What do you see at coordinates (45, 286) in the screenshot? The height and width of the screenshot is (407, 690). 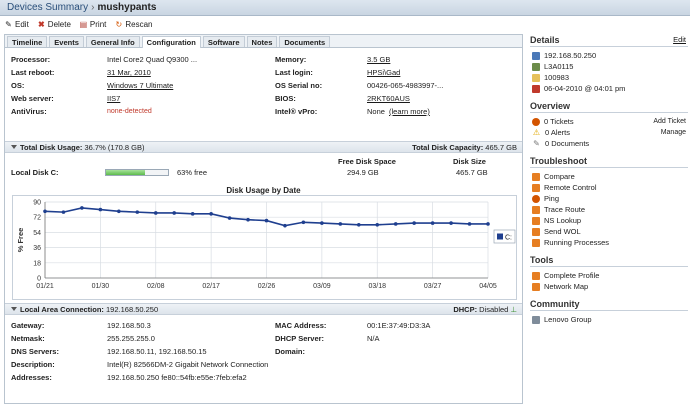 I see `x-tick-label: 01/21` at bounding box center [45, 286].